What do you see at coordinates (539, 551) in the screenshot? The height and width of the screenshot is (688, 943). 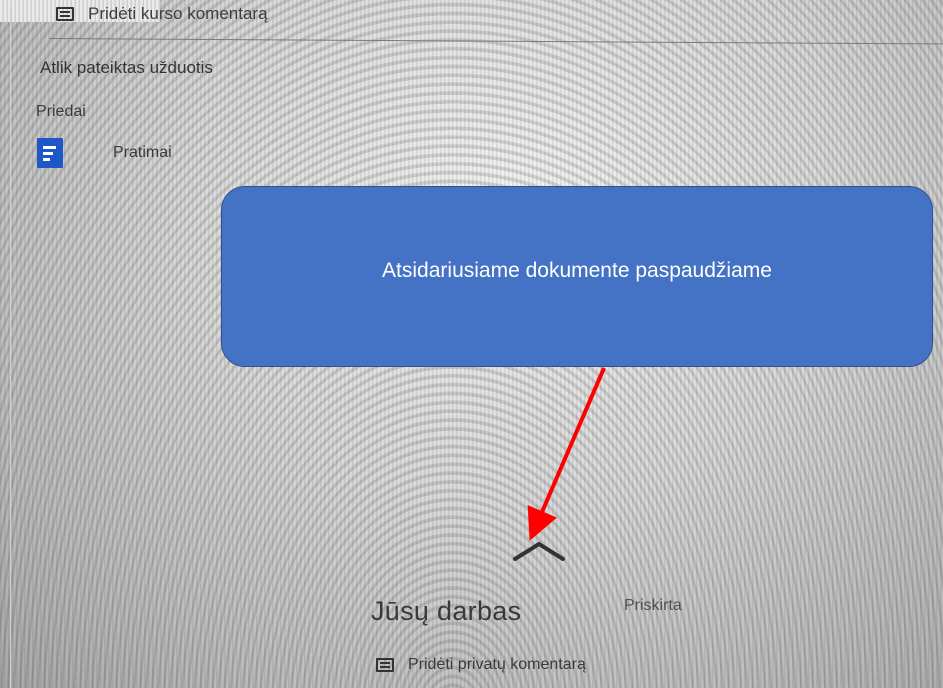 I see `expand-chevron-up-icon` at bounding box center [539, 551].